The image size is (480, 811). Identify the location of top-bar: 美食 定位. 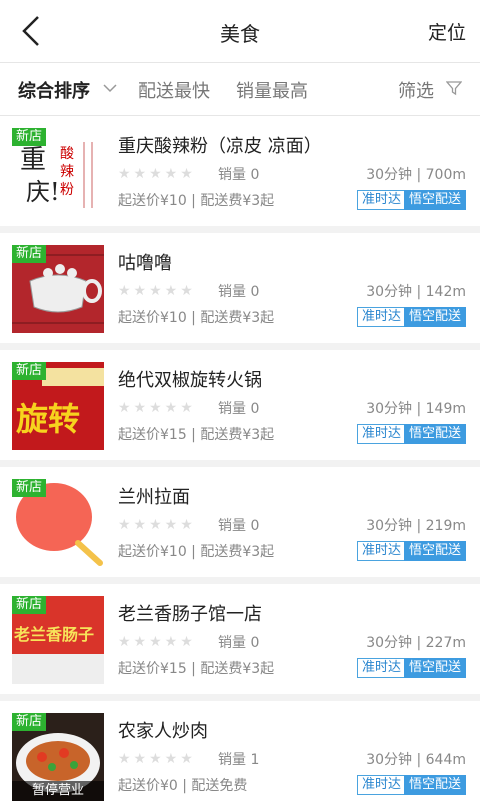
(240, 31).